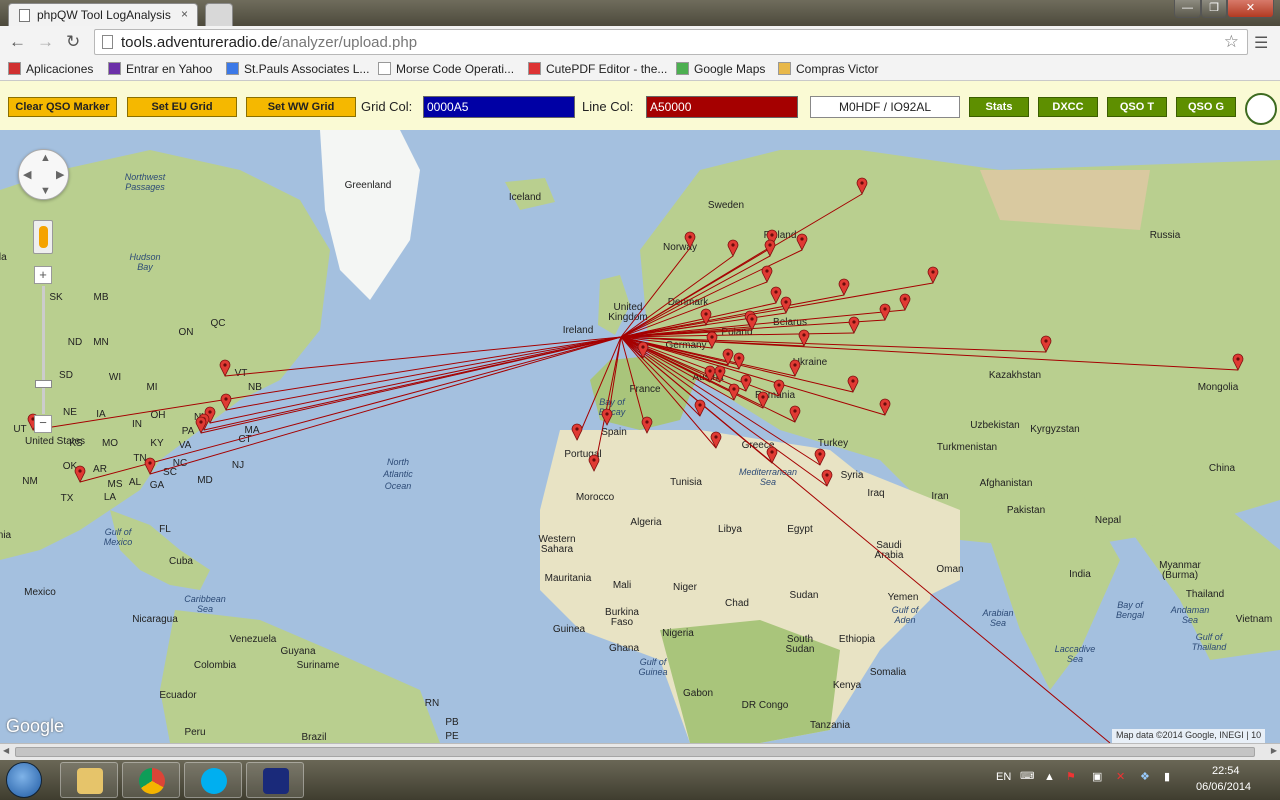 This screenshot has width=1280, height=800. What do you see at coordinates (24, 780) in the screenshot?
I see `windows-start-button` at bounding box center [24, 780].